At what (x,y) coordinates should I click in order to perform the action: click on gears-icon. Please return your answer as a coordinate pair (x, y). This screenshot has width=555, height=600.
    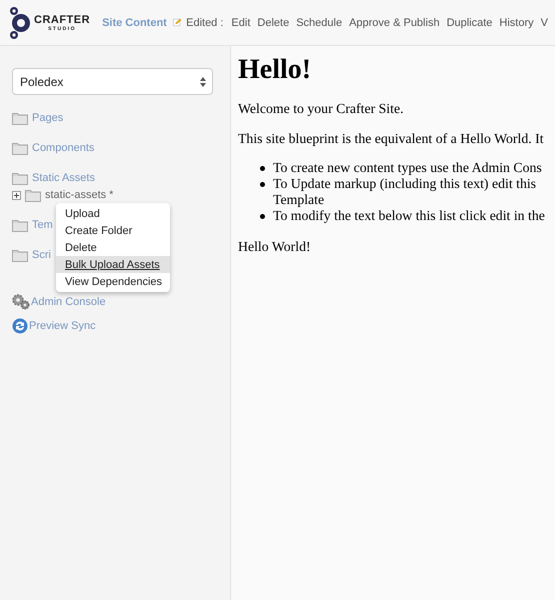
    Looking at the image, I should click on (21, 302).